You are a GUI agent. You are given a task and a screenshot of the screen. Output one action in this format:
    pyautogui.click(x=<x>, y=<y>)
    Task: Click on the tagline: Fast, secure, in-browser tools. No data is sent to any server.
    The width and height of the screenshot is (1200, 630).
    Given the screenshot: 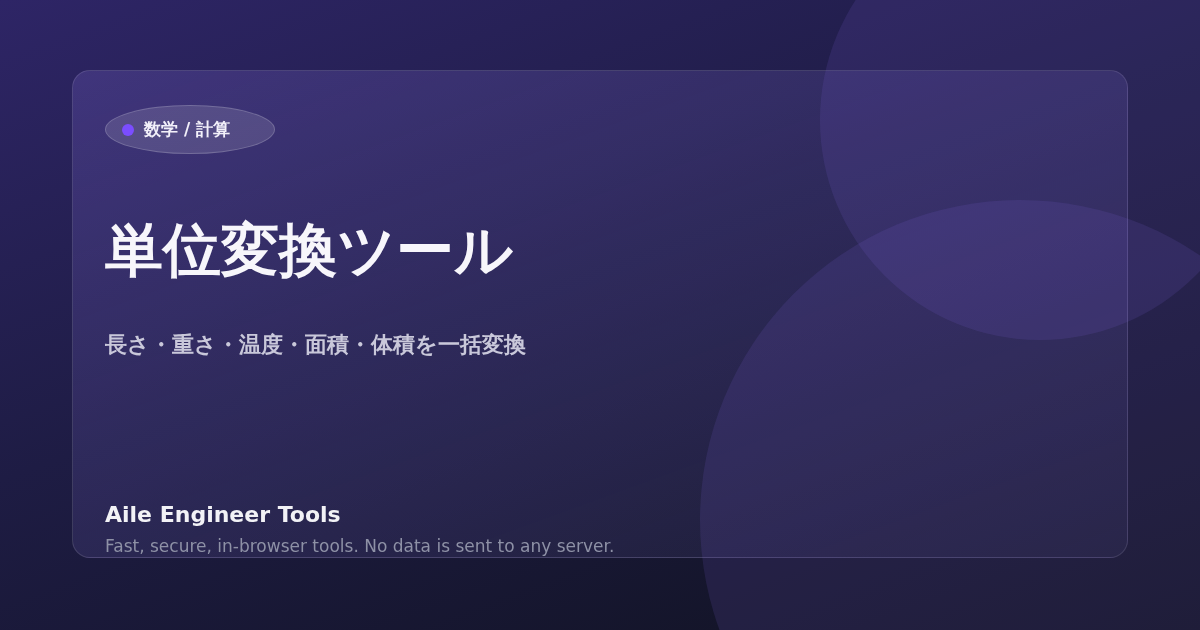 What is the action you would take?
    pyautogui.click(x=360, y=546)
    